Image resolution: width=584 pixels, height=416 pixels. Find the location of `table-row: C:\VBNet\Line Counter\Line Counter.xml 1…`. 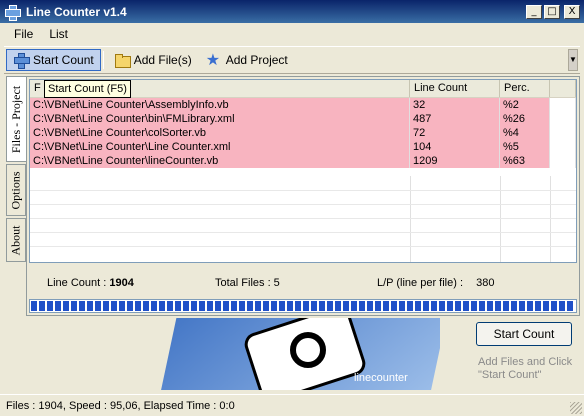

table-row: C:\VBNet\Line Counter\Line Counter.xml 1… is located at coordinates (303, 147).